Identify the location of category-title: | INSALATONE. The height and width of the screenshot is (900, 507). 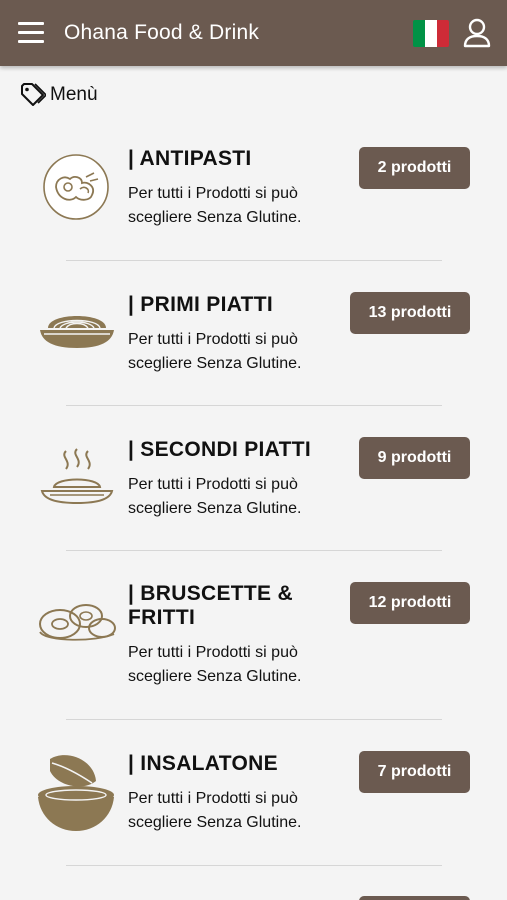
(203, 763).